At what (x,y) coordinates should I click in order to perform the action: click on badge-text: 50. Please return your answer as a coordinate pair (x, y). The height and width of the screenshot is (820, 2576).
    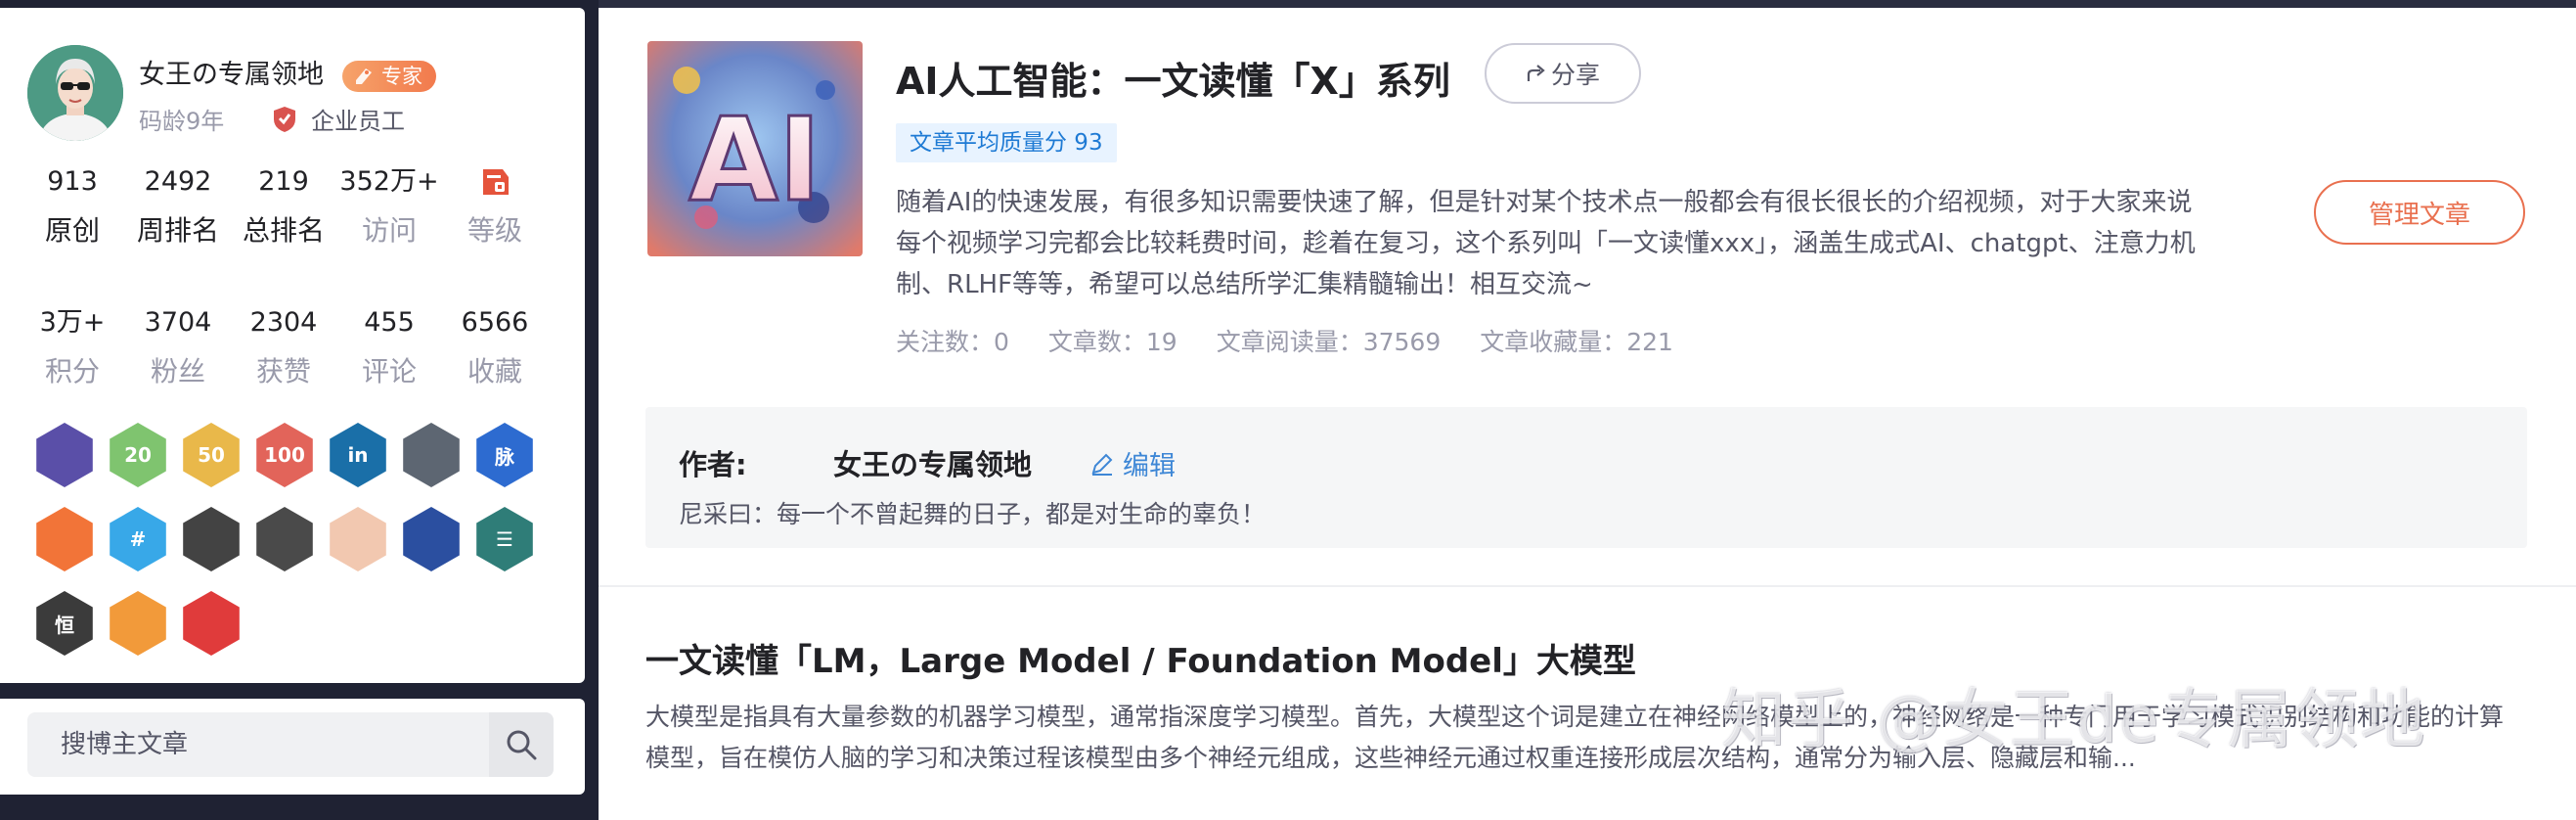
    Looking at the image, I should click on (211, 455).